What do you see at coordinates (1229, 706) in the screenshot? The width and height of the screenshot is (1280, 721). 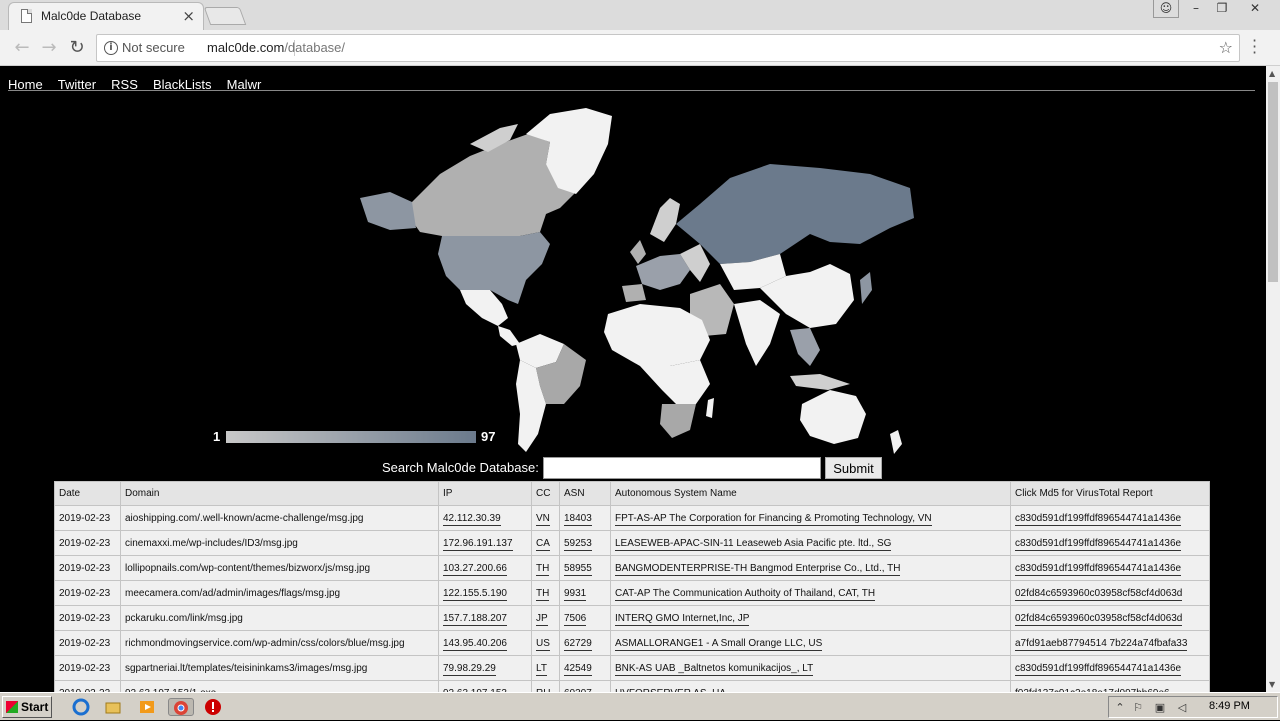 I see `clock: 8:49 PM` at bounding box center [1229, 706].